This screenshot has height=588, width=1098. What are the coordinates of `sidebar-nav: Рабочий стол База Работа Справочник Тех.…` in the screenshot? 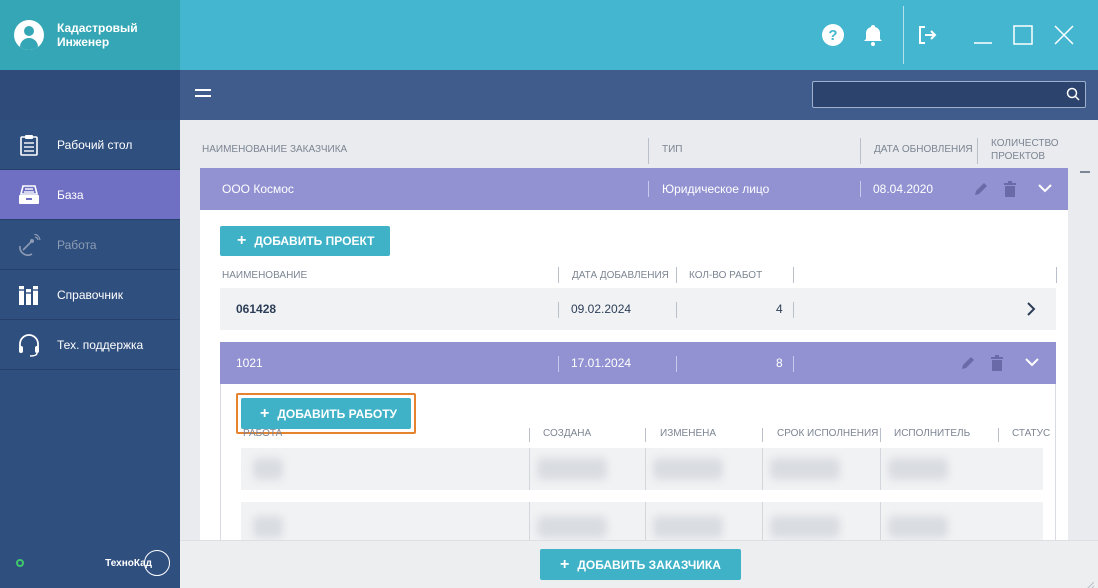 It's located at (90, 245).